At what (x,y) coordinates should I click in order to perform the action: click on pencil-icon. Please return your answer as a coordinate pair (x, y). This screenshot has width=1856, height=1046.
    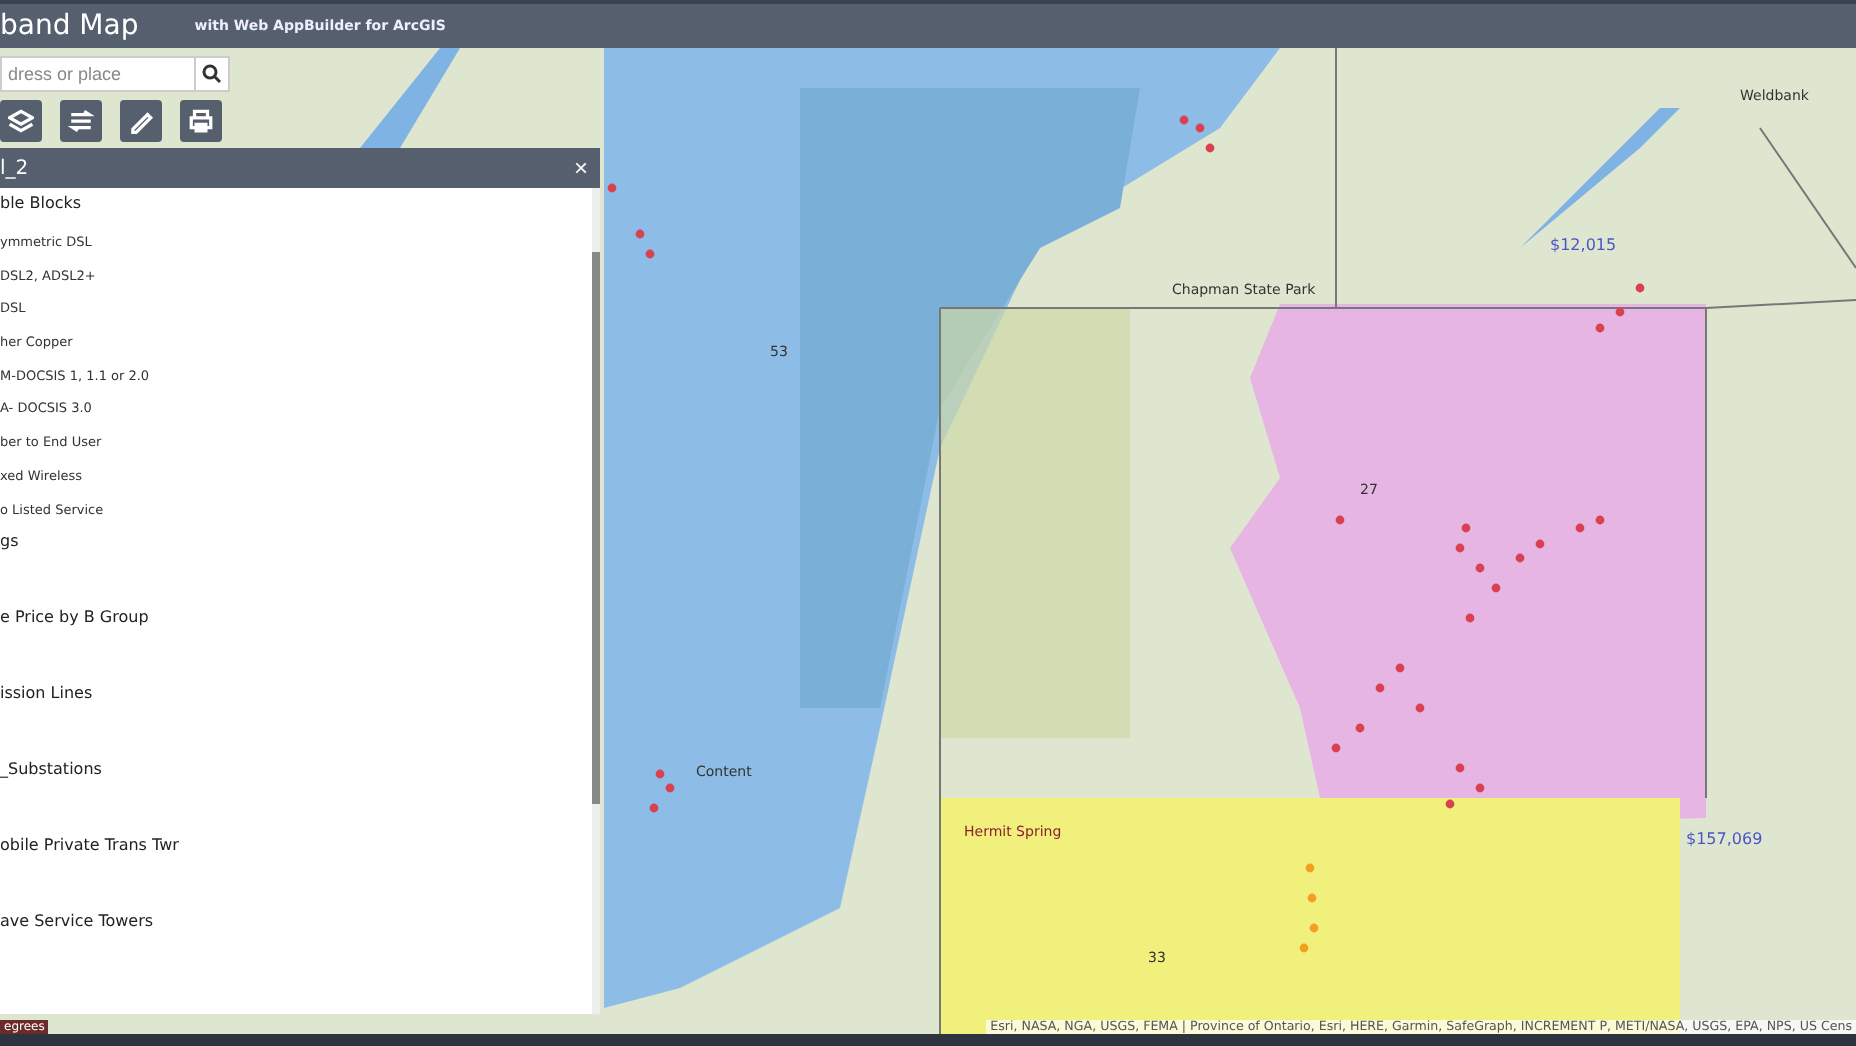
    Looking at the image, I should click on (141, 121).